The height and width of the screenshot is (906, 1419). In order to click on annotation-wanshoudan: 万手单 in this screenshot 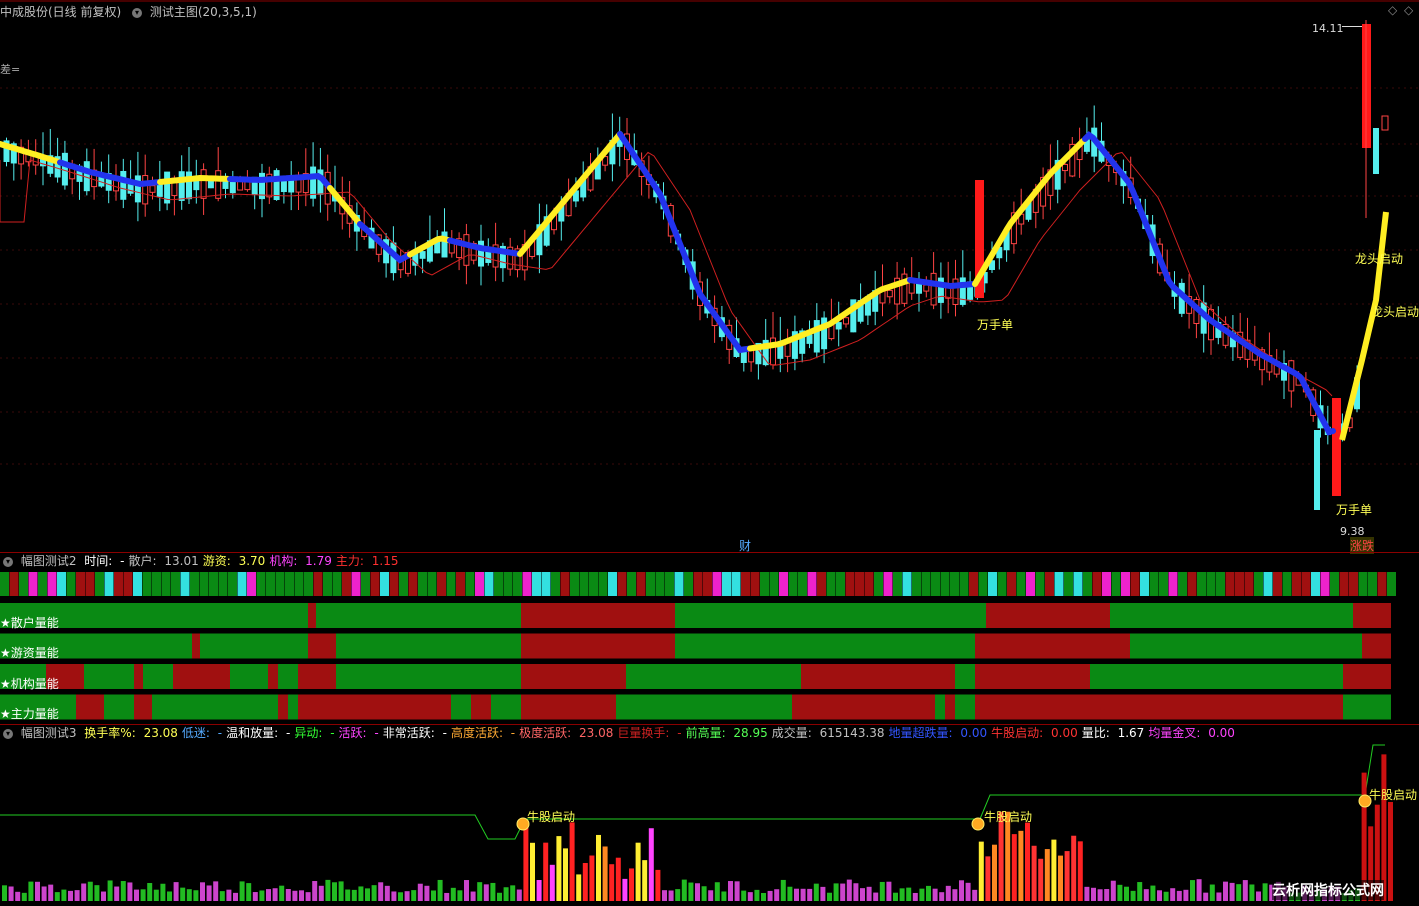, I will do `click(995, 325)`.